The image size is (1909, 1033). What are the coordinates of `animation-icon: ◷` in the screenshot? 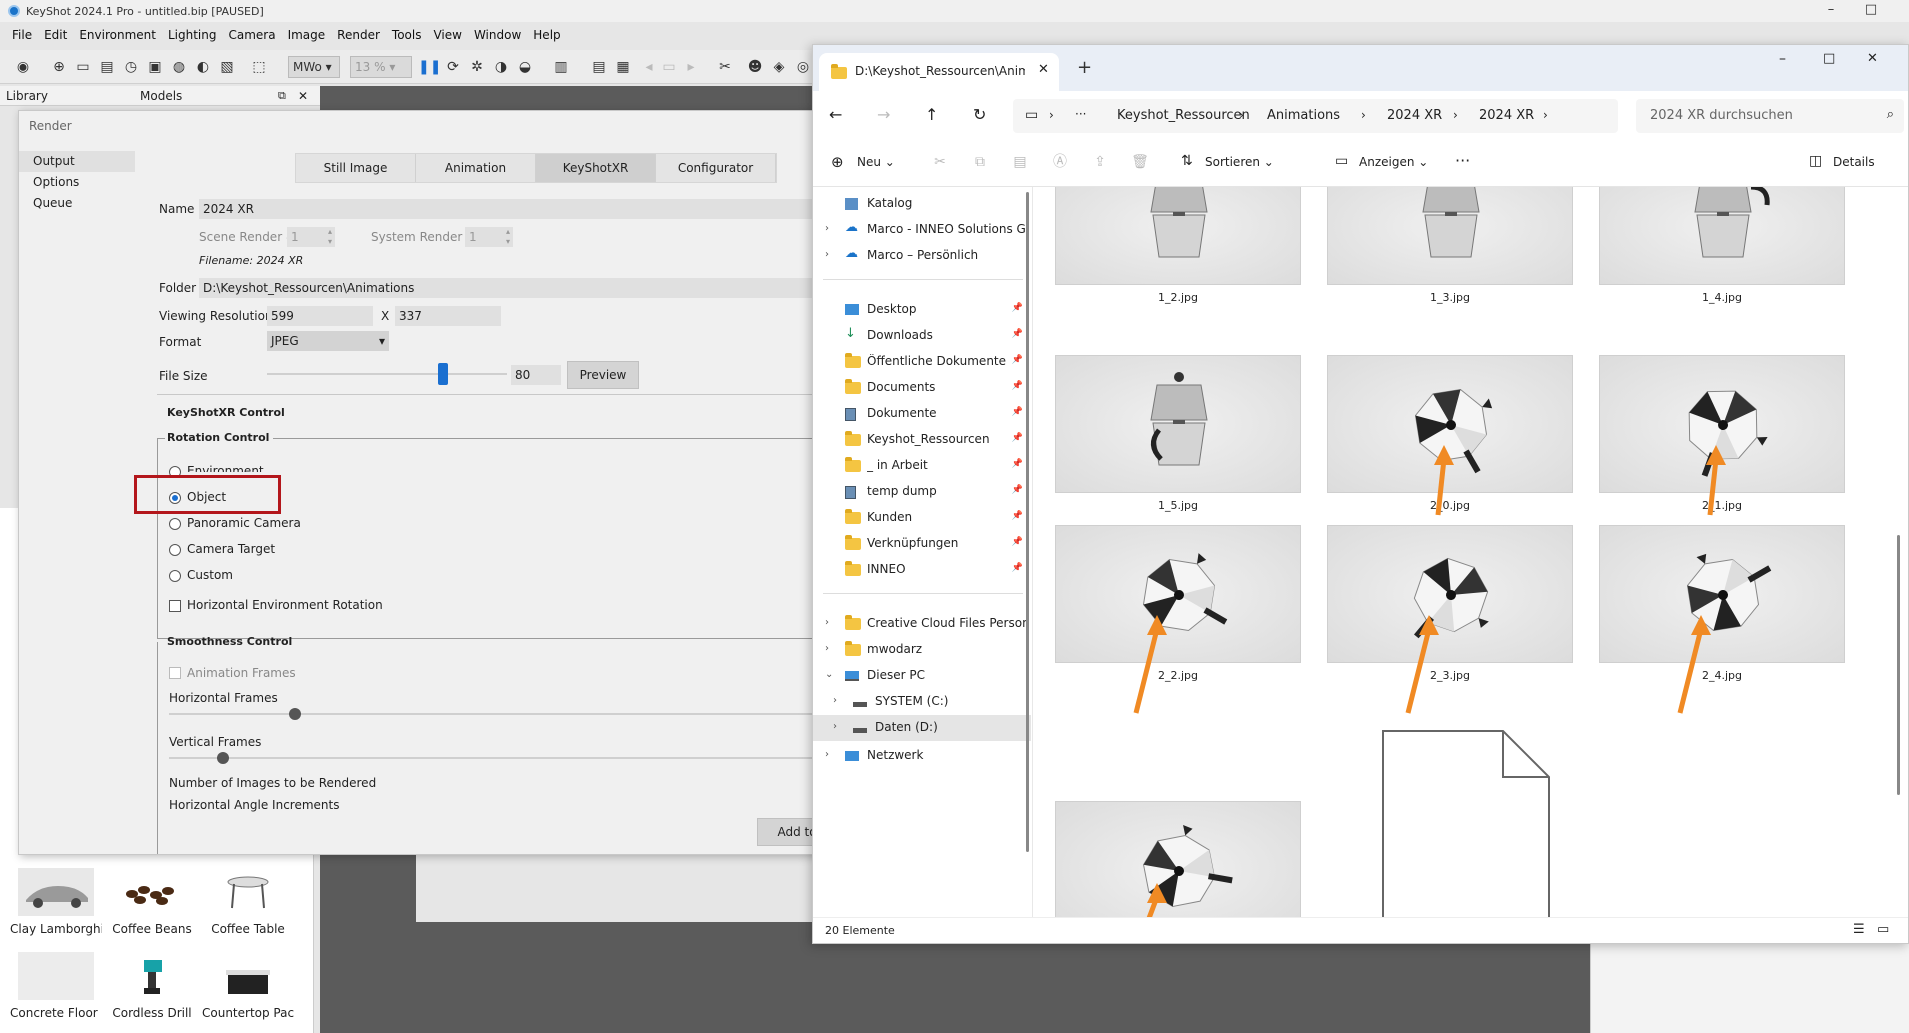 It's located at (131, 67).